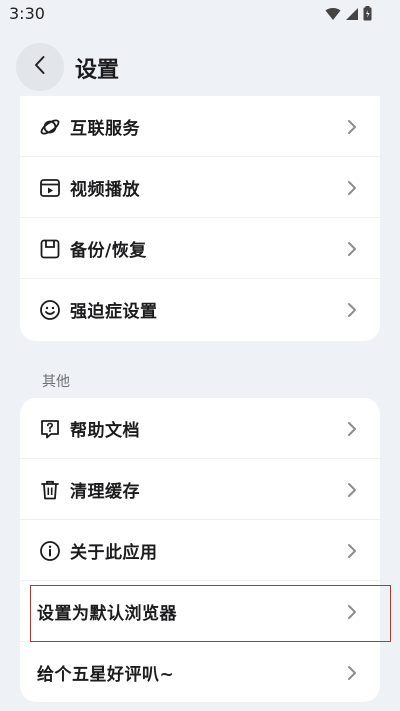 The width and height of the screenshot is (400, 711). What do you see at coordinates (97, 70) in the screenshot?
I see `page-title: 设置` at bounding box center [97, 70].